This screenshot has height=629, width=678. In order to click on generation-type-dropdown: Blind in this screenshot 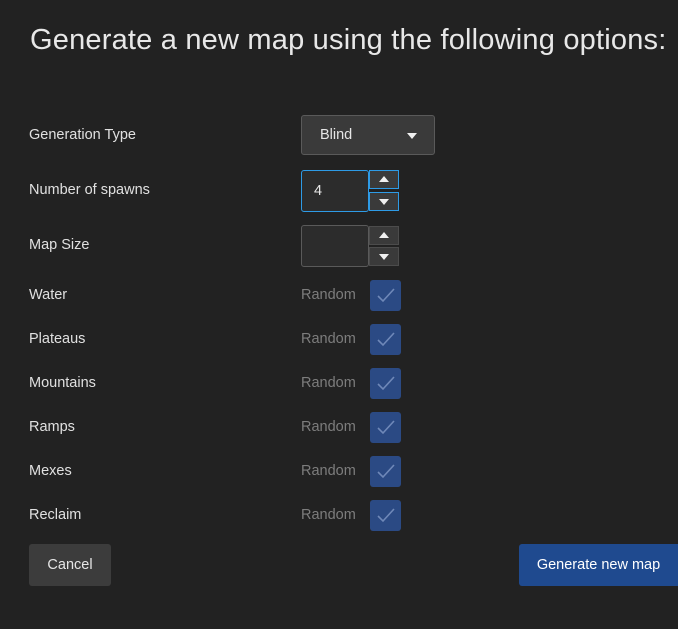, I will do `click(368, 135)`.